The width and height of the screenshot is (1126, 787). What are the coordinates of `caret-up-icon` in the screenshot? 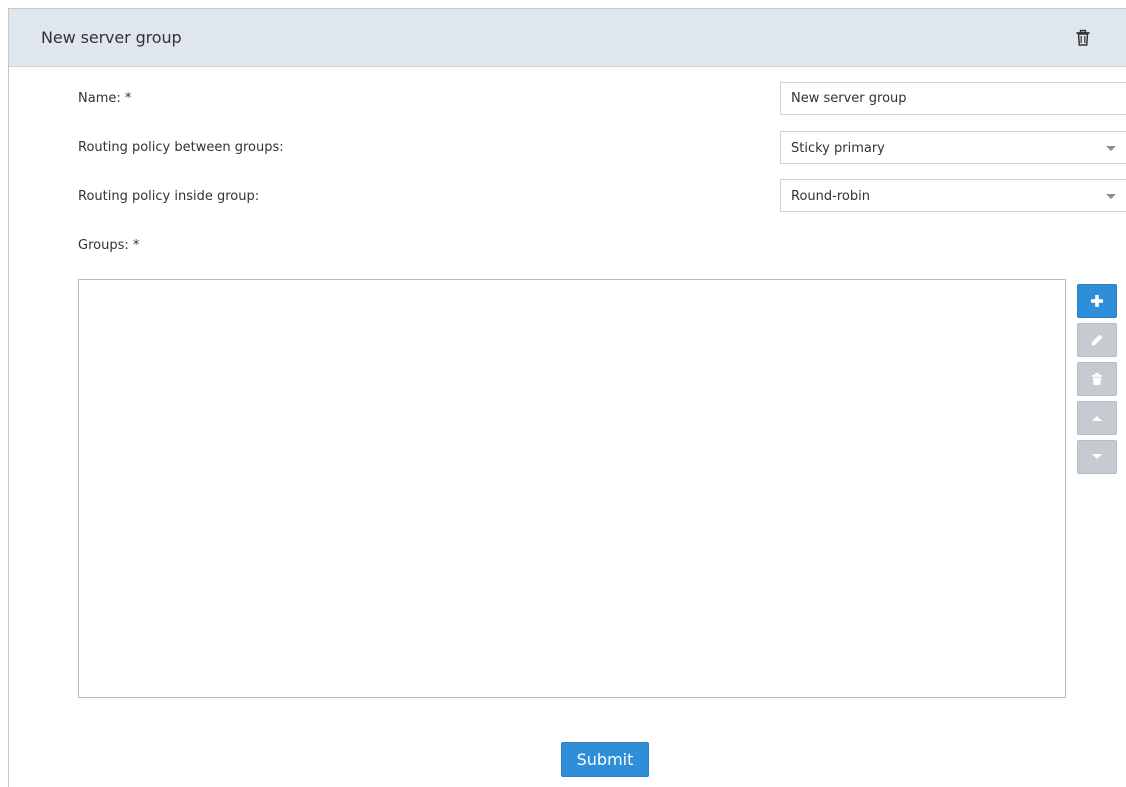 It's located at (1097, 418).